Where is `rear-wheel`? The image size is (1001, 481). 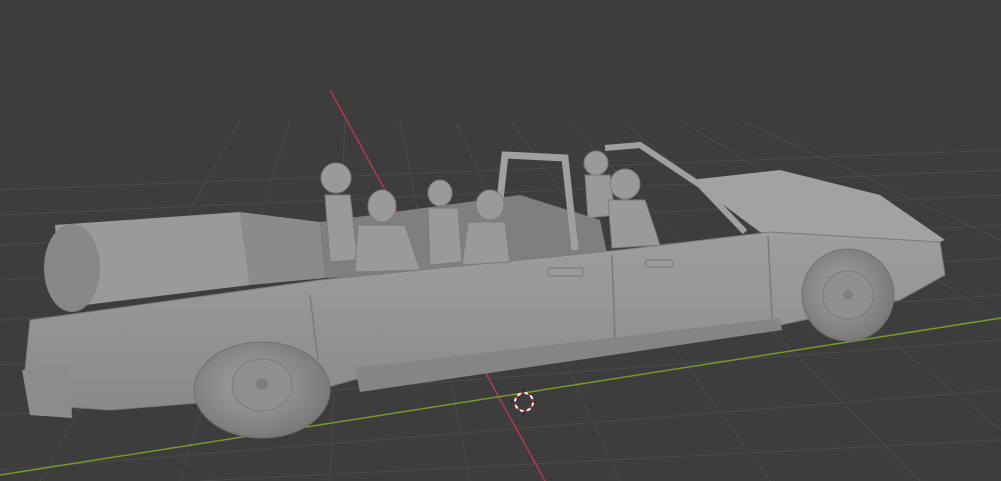 rear-wheel is located at coordinates (262, 390).